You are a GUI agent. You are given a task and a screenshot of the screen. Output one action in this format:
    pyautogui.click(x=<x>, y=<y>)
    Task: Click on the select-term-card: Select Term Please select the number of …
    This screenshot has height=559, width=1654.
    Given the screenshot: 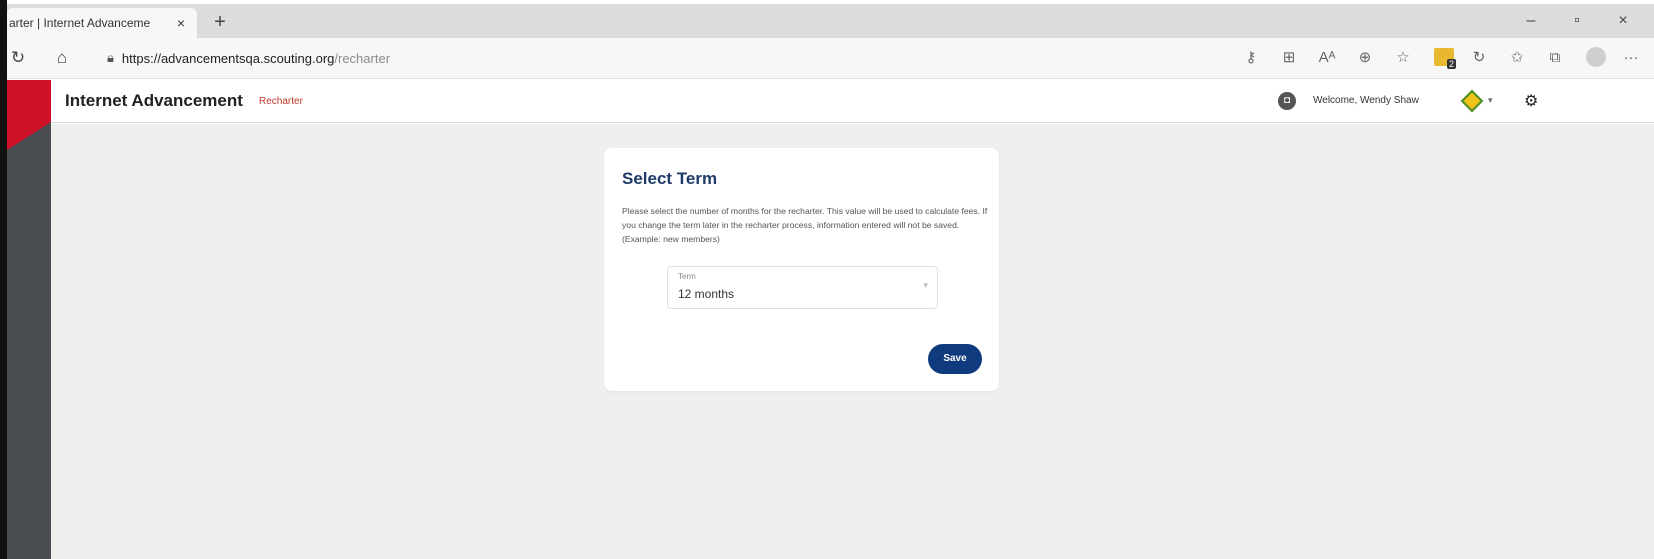 What is the action you would take?
    pyautogui.click(x=801, y=269)
    